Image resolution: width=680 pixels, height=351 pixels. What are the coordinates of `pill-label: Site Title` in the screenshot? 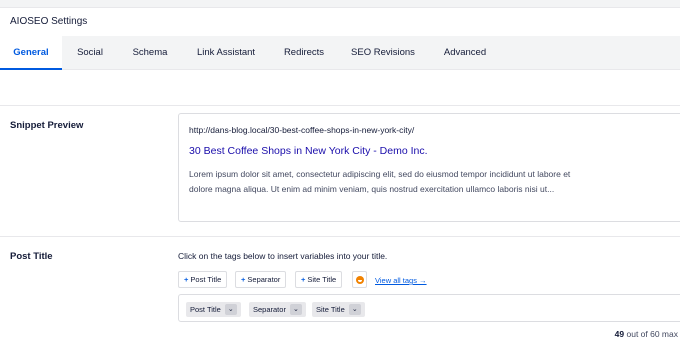 It's located at (330, 309).